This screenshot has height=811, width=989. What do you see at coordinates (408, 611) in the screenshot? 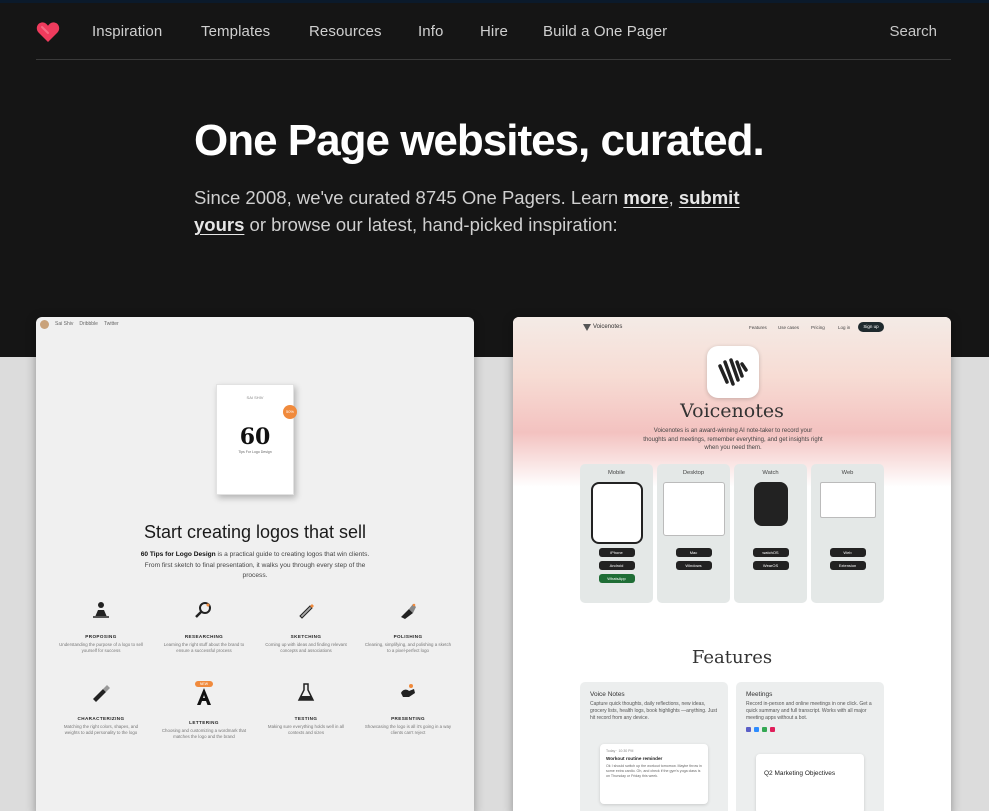
I see `pen-tool-icon` at bounding box center [408, 611].